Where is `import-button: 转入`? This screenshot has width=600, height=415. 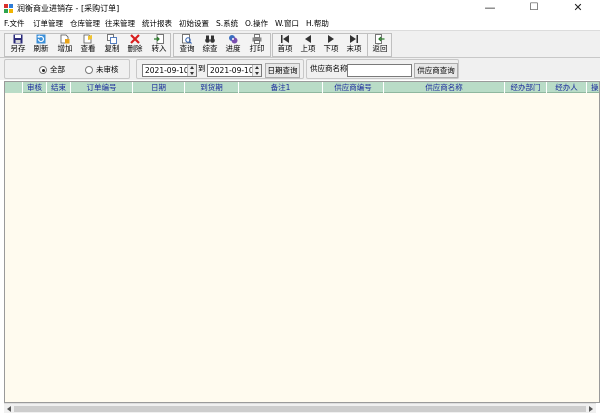
import-button: 转入 is located at coordinates (159, 46).